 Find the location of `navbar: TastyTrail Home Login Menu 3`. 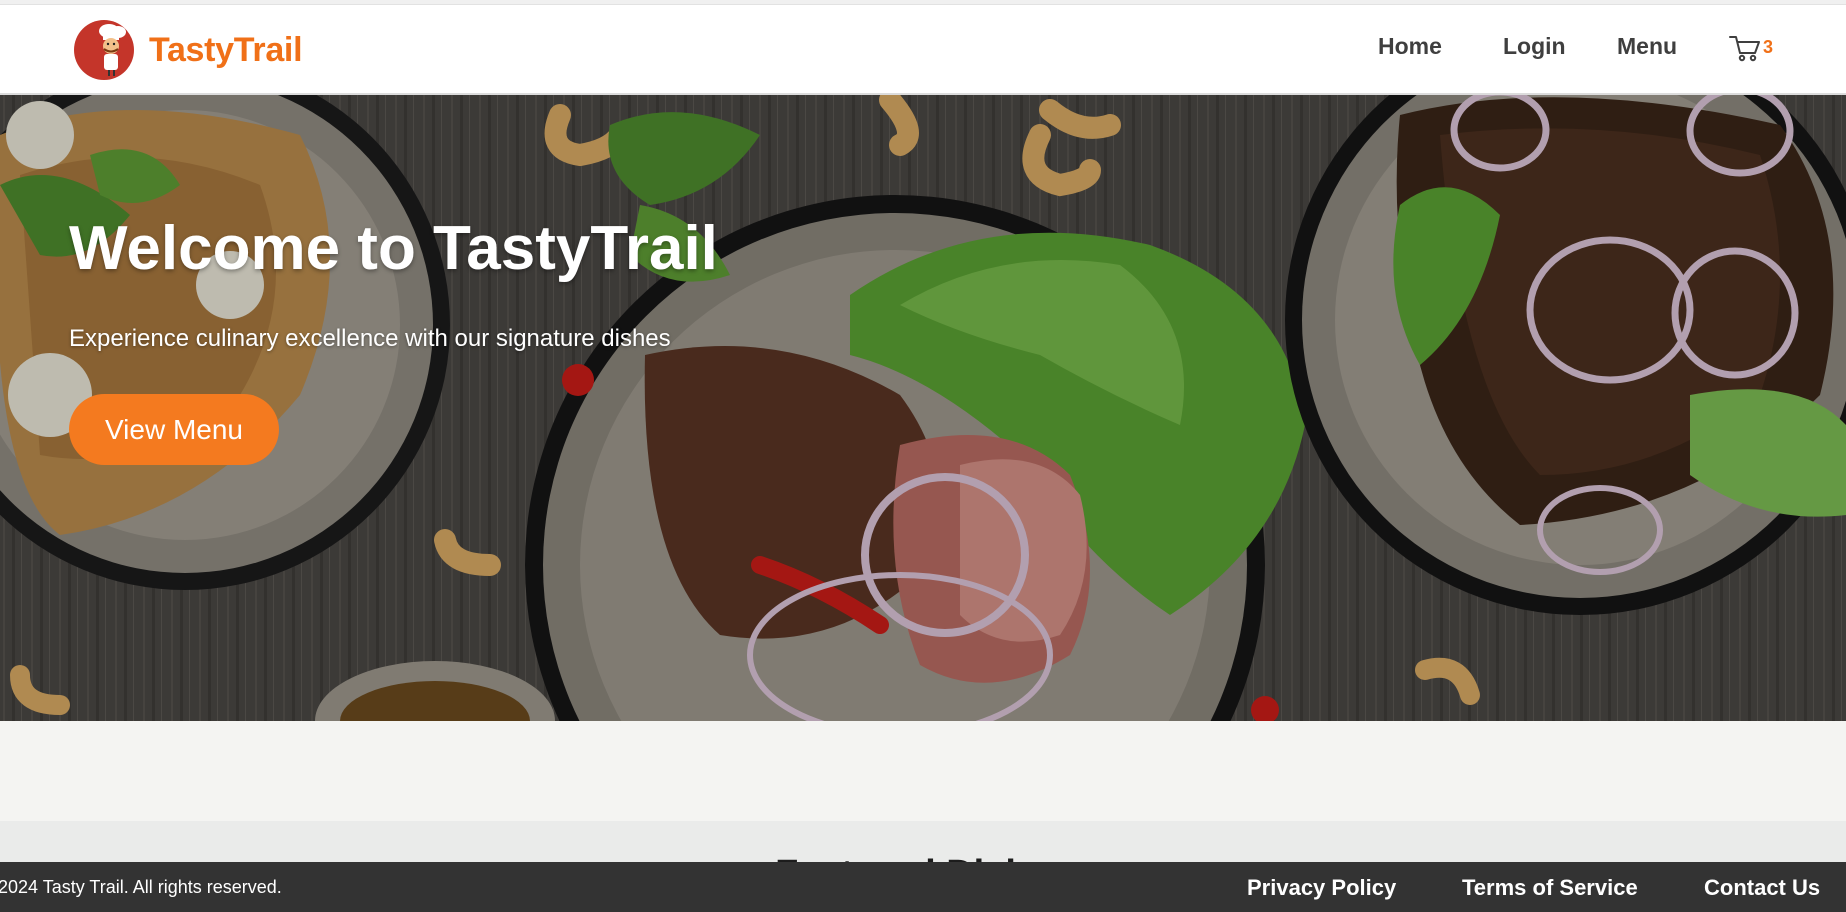

navbar: TastyTrail Home Login Menu 3 is located at coordinates (923, 50).